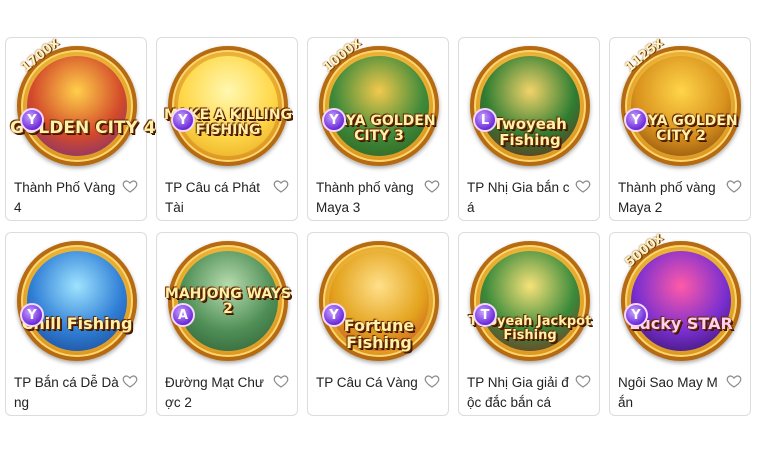  I want to click on provider-chip-icon: T, so click(485, 315).